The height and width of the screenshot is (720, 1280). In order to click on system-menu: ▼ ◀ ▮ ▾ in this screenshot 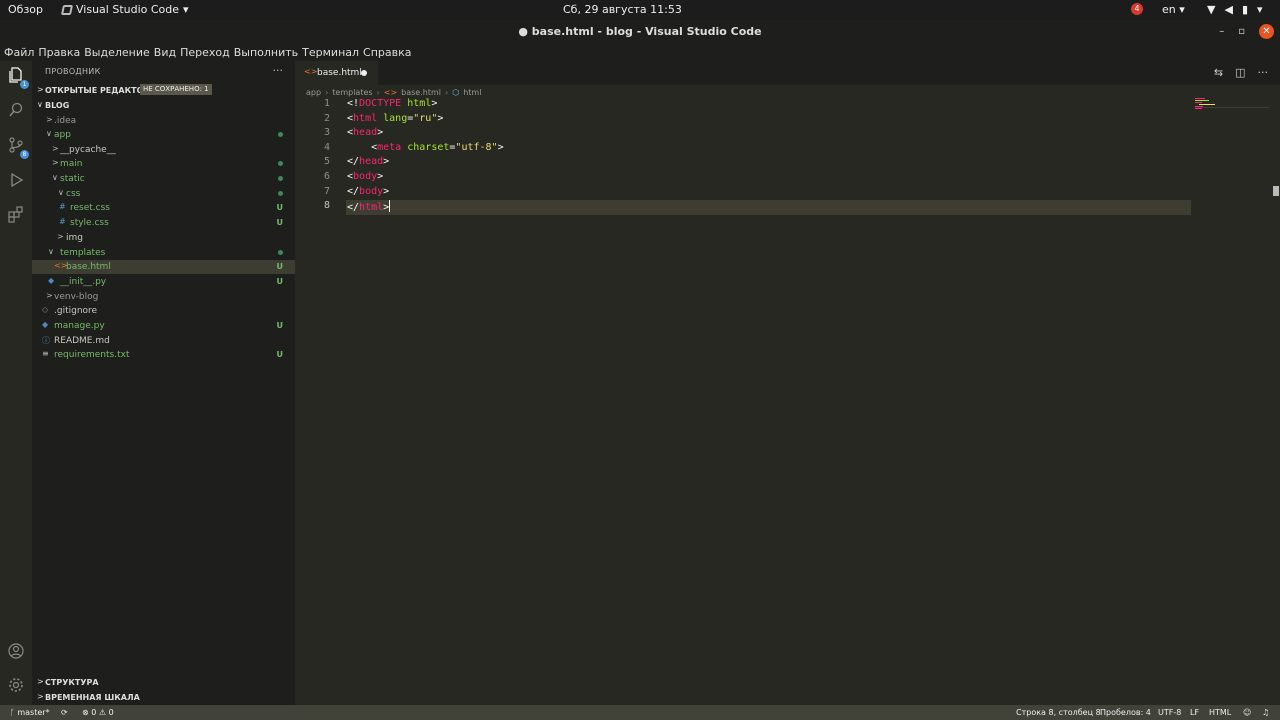, I will do `click(1235, 9)`.